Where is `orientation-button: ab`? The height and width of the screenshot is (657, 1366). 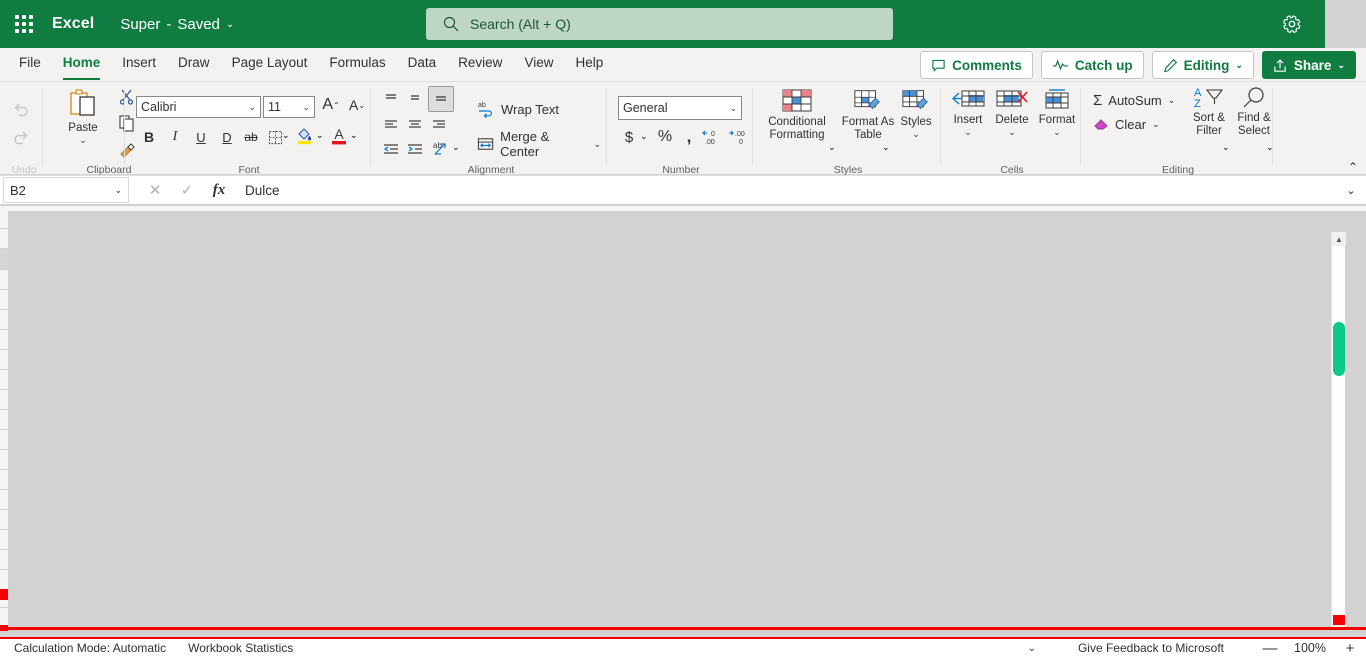 orientation-button: ab is located at coordinates (441, 149).